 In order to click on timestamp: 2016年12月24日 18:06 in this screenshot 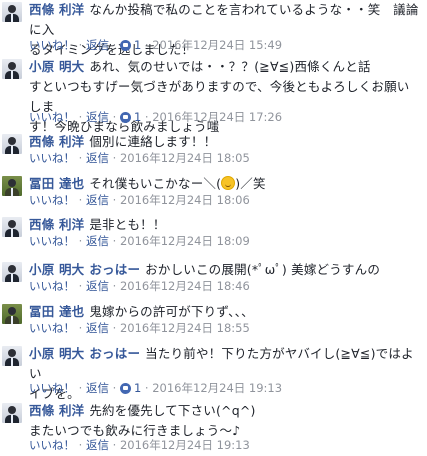, I will do `click(185, 200)`.